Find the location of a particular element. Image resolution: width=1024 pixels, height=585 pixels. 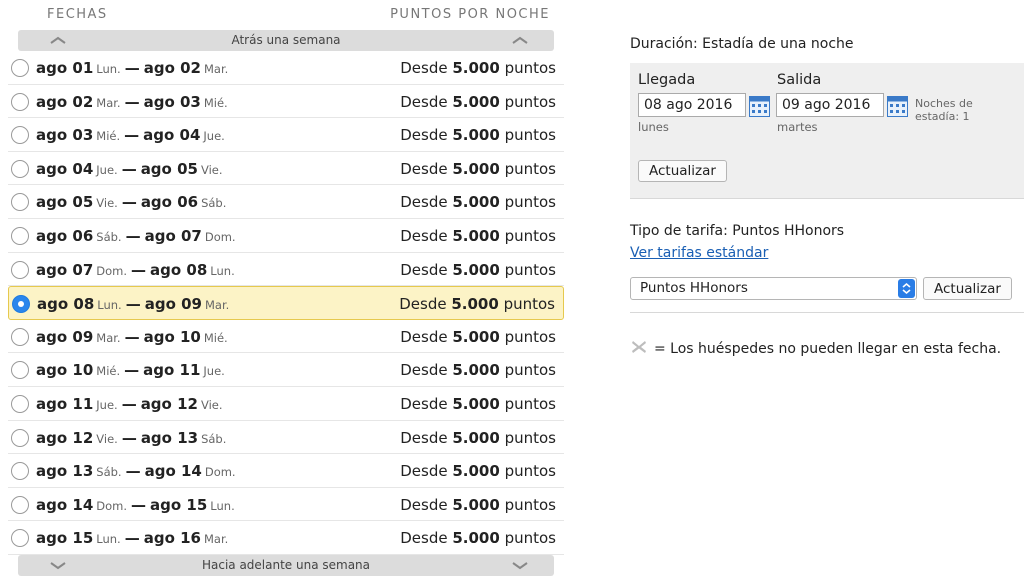

date-row: ago 13 Sáb. — ago 14 Dom. Desde 5.000 puntos is located at coordinates (286, 471).